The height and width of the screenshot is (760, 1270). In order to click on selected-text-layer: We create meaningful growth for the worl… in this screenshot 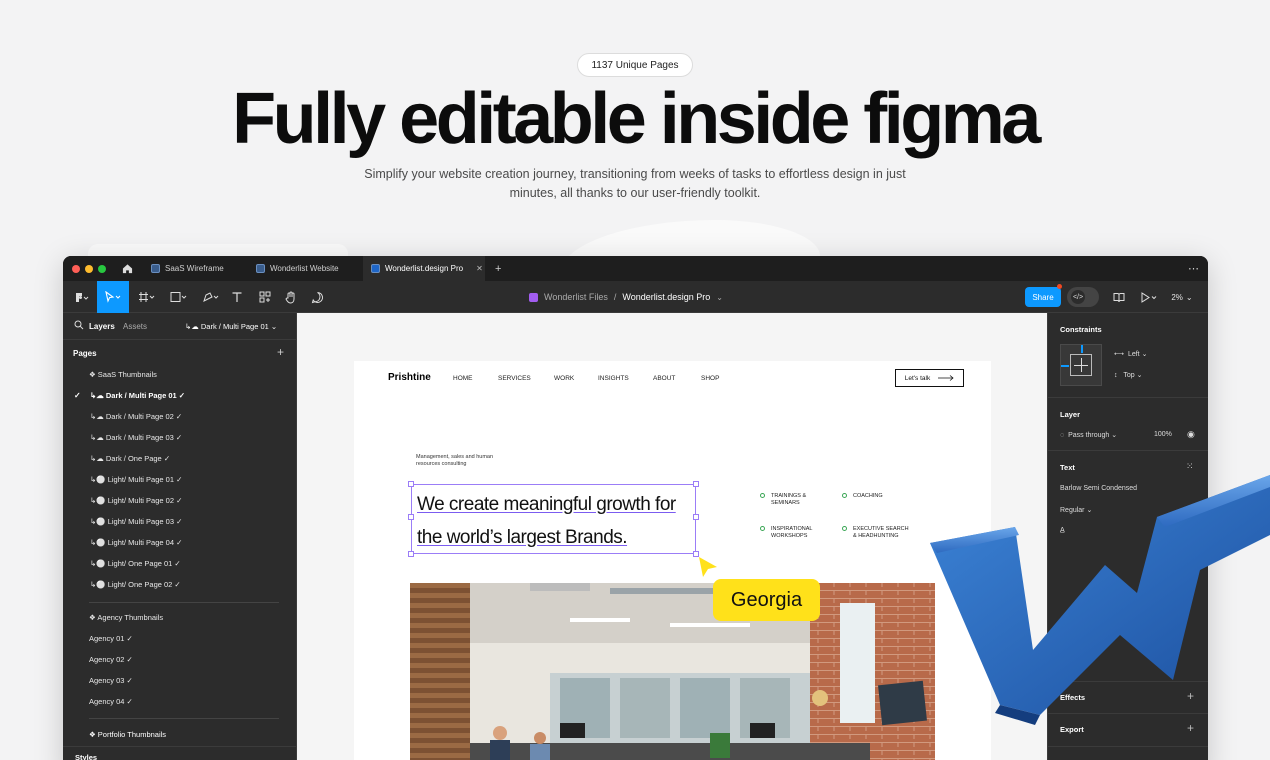, I will do `click(553, 519)`.